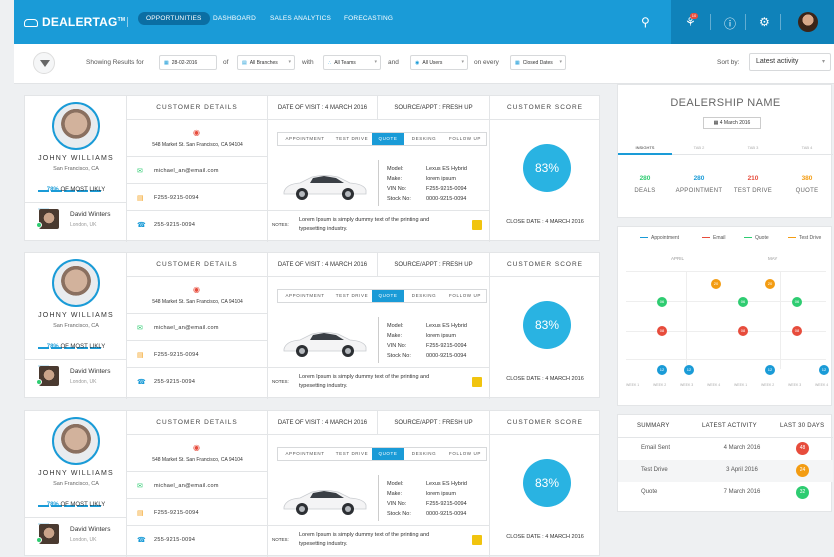 The image size is (834, 557). What do you see at coordinates (397, 504) in the screenshot?
I see `vin-label: VIN No:` at bounding box center [397, 504].